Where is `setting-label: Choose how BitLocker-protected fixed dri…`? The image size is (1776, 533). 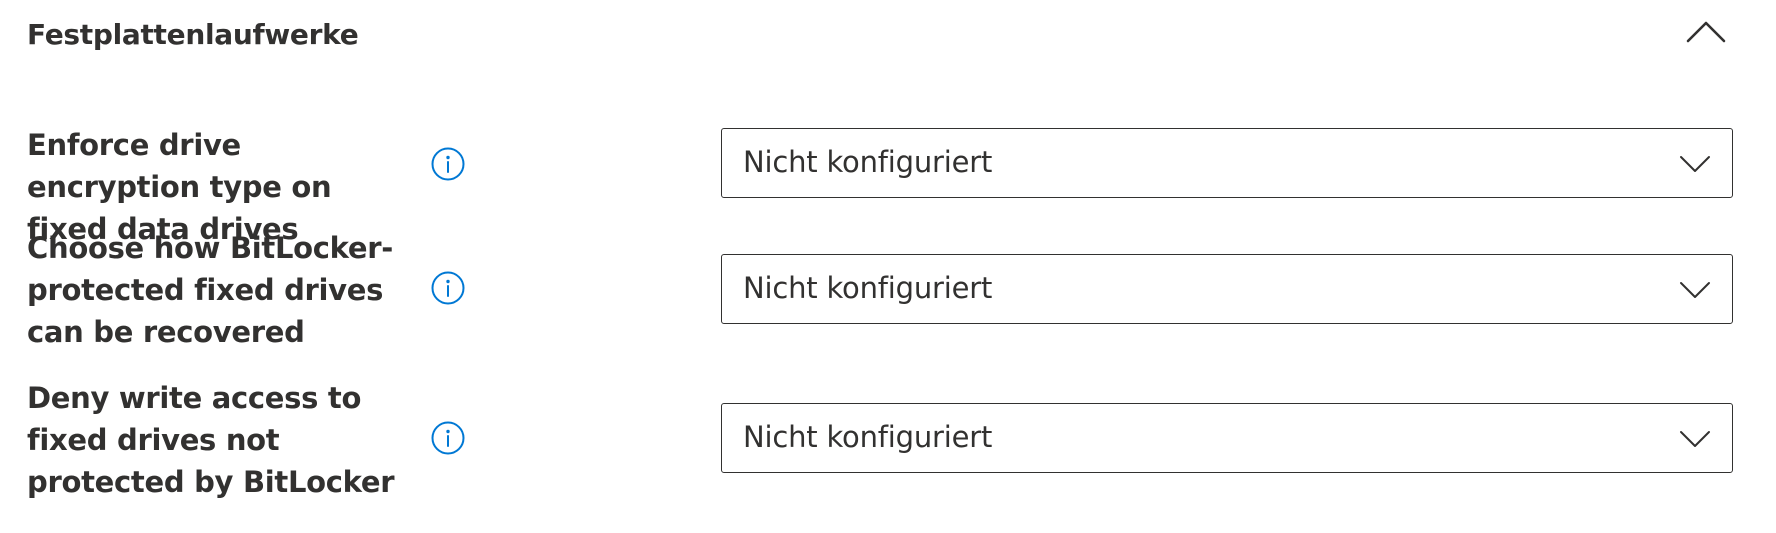
setting-label: Choose how BitLocker-protected fixed dri… is located at coordinates (210, 290).